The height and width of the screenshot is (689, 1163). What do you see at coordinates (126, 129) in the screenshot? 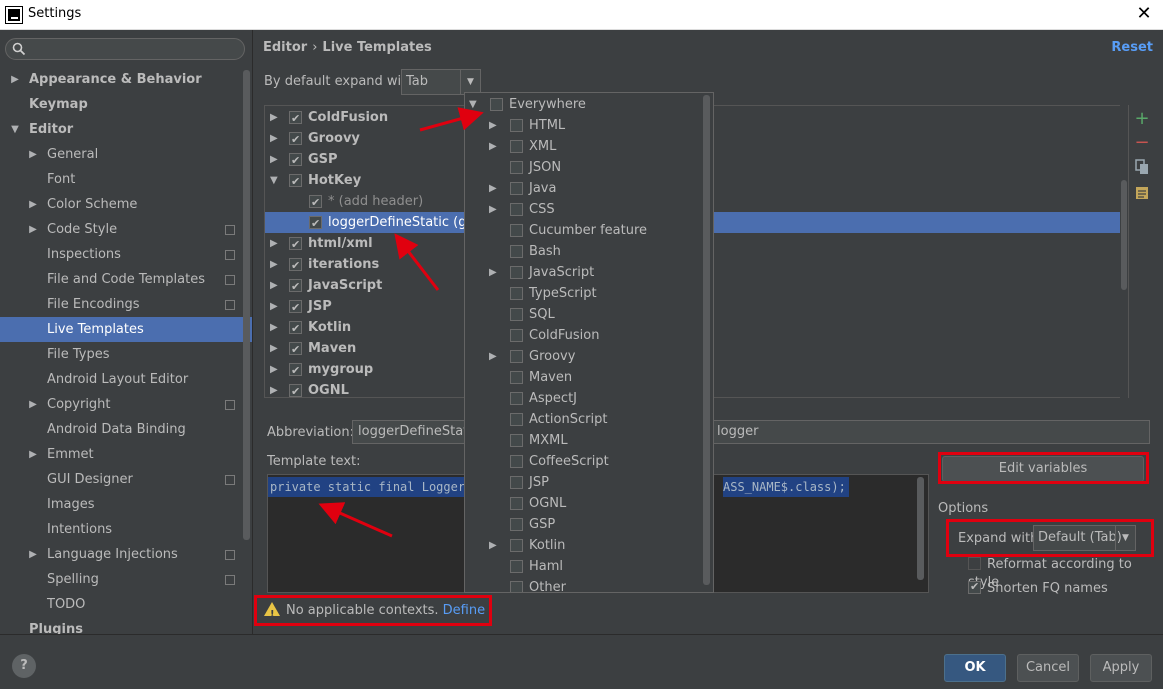
I see `sidebar-item: ▼ Editor` at bounding box center [126, 129].